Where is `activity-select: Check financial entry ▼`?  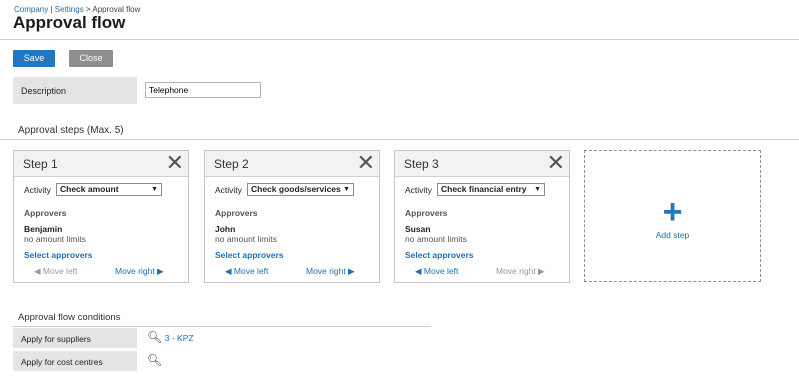
activity-select: Check financial entry ▼ is located at coordinates (491, 189).